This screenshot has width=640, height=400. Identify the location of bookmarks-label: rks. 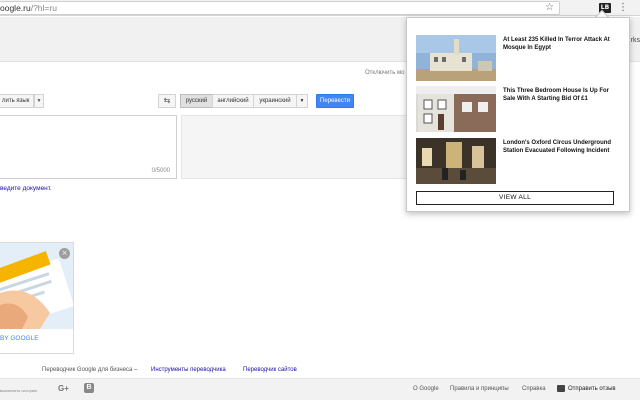
(635, 40).